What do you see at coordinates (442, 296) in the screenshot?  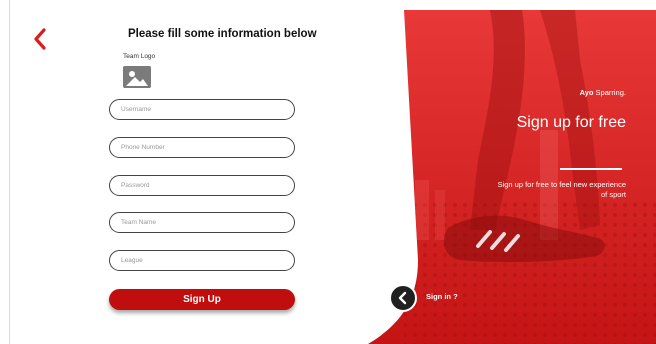 I see `sign-in-link: Sign in ?` at bounding box center [442, 296].